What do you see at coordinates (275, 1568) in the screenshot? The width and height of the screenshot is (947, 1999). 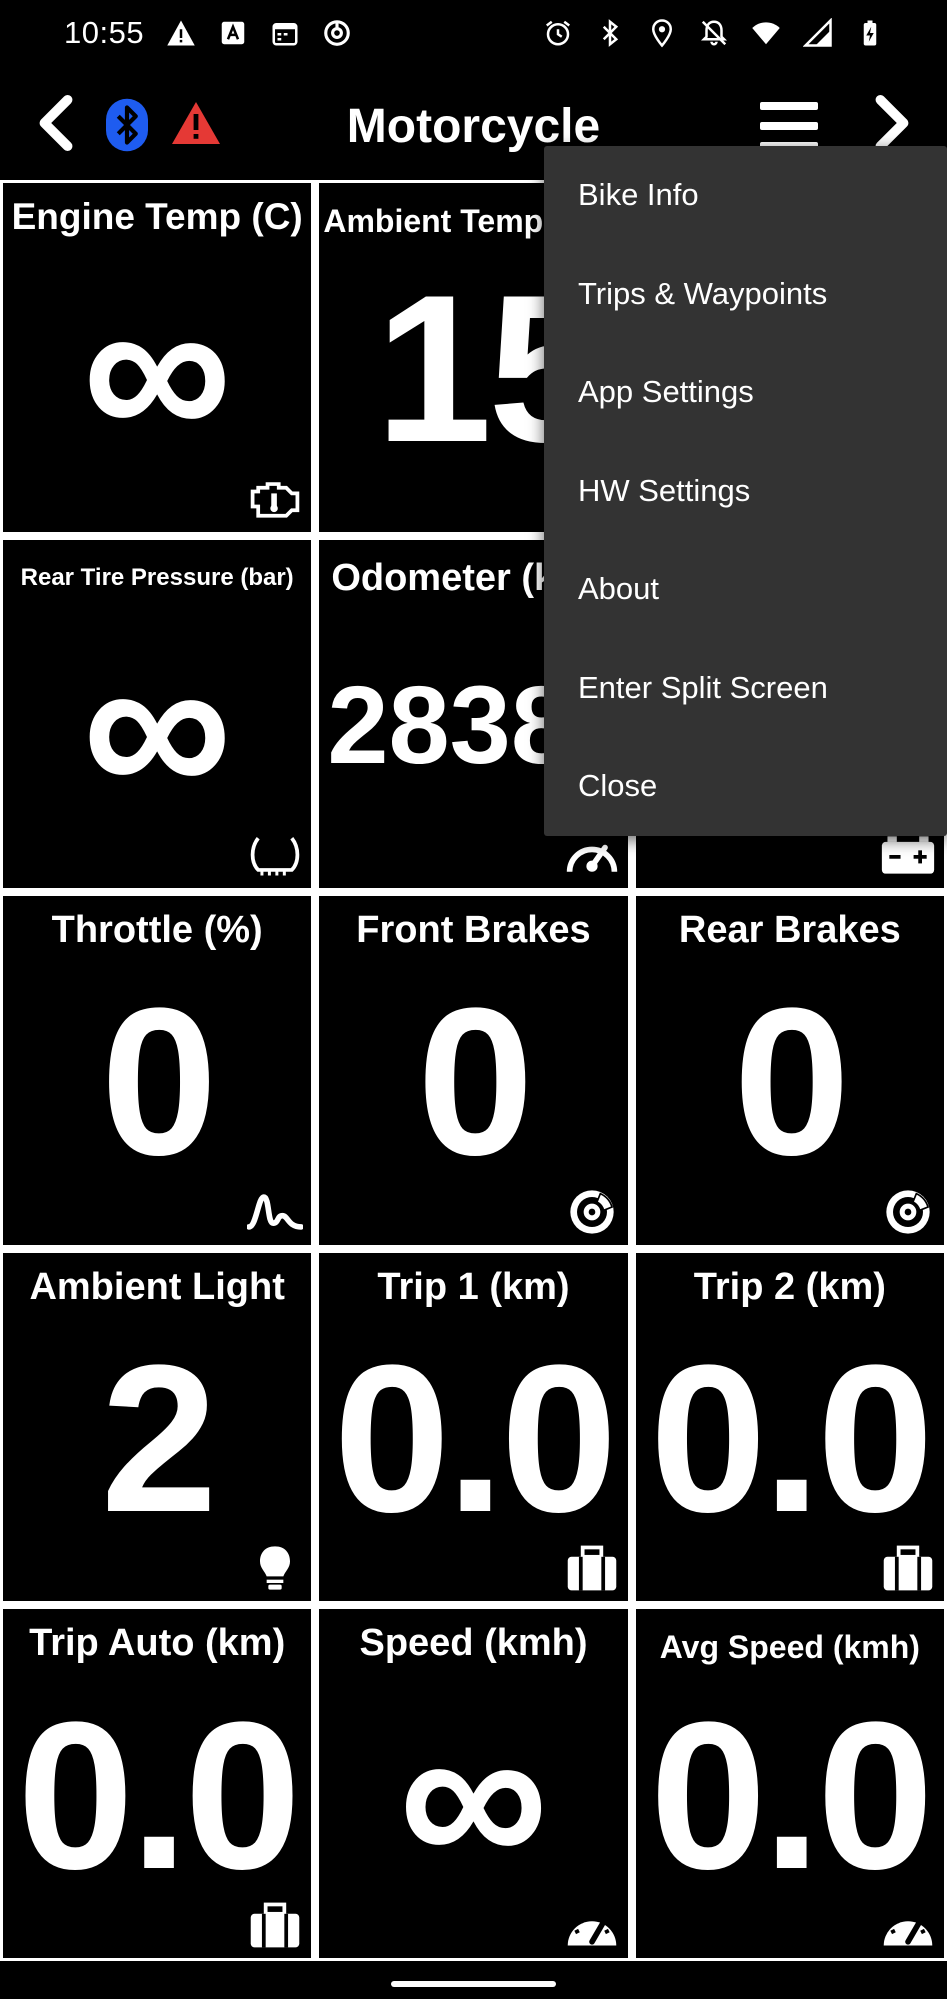 I see `lightbulb-icon` at bounding box center [275, 1568].